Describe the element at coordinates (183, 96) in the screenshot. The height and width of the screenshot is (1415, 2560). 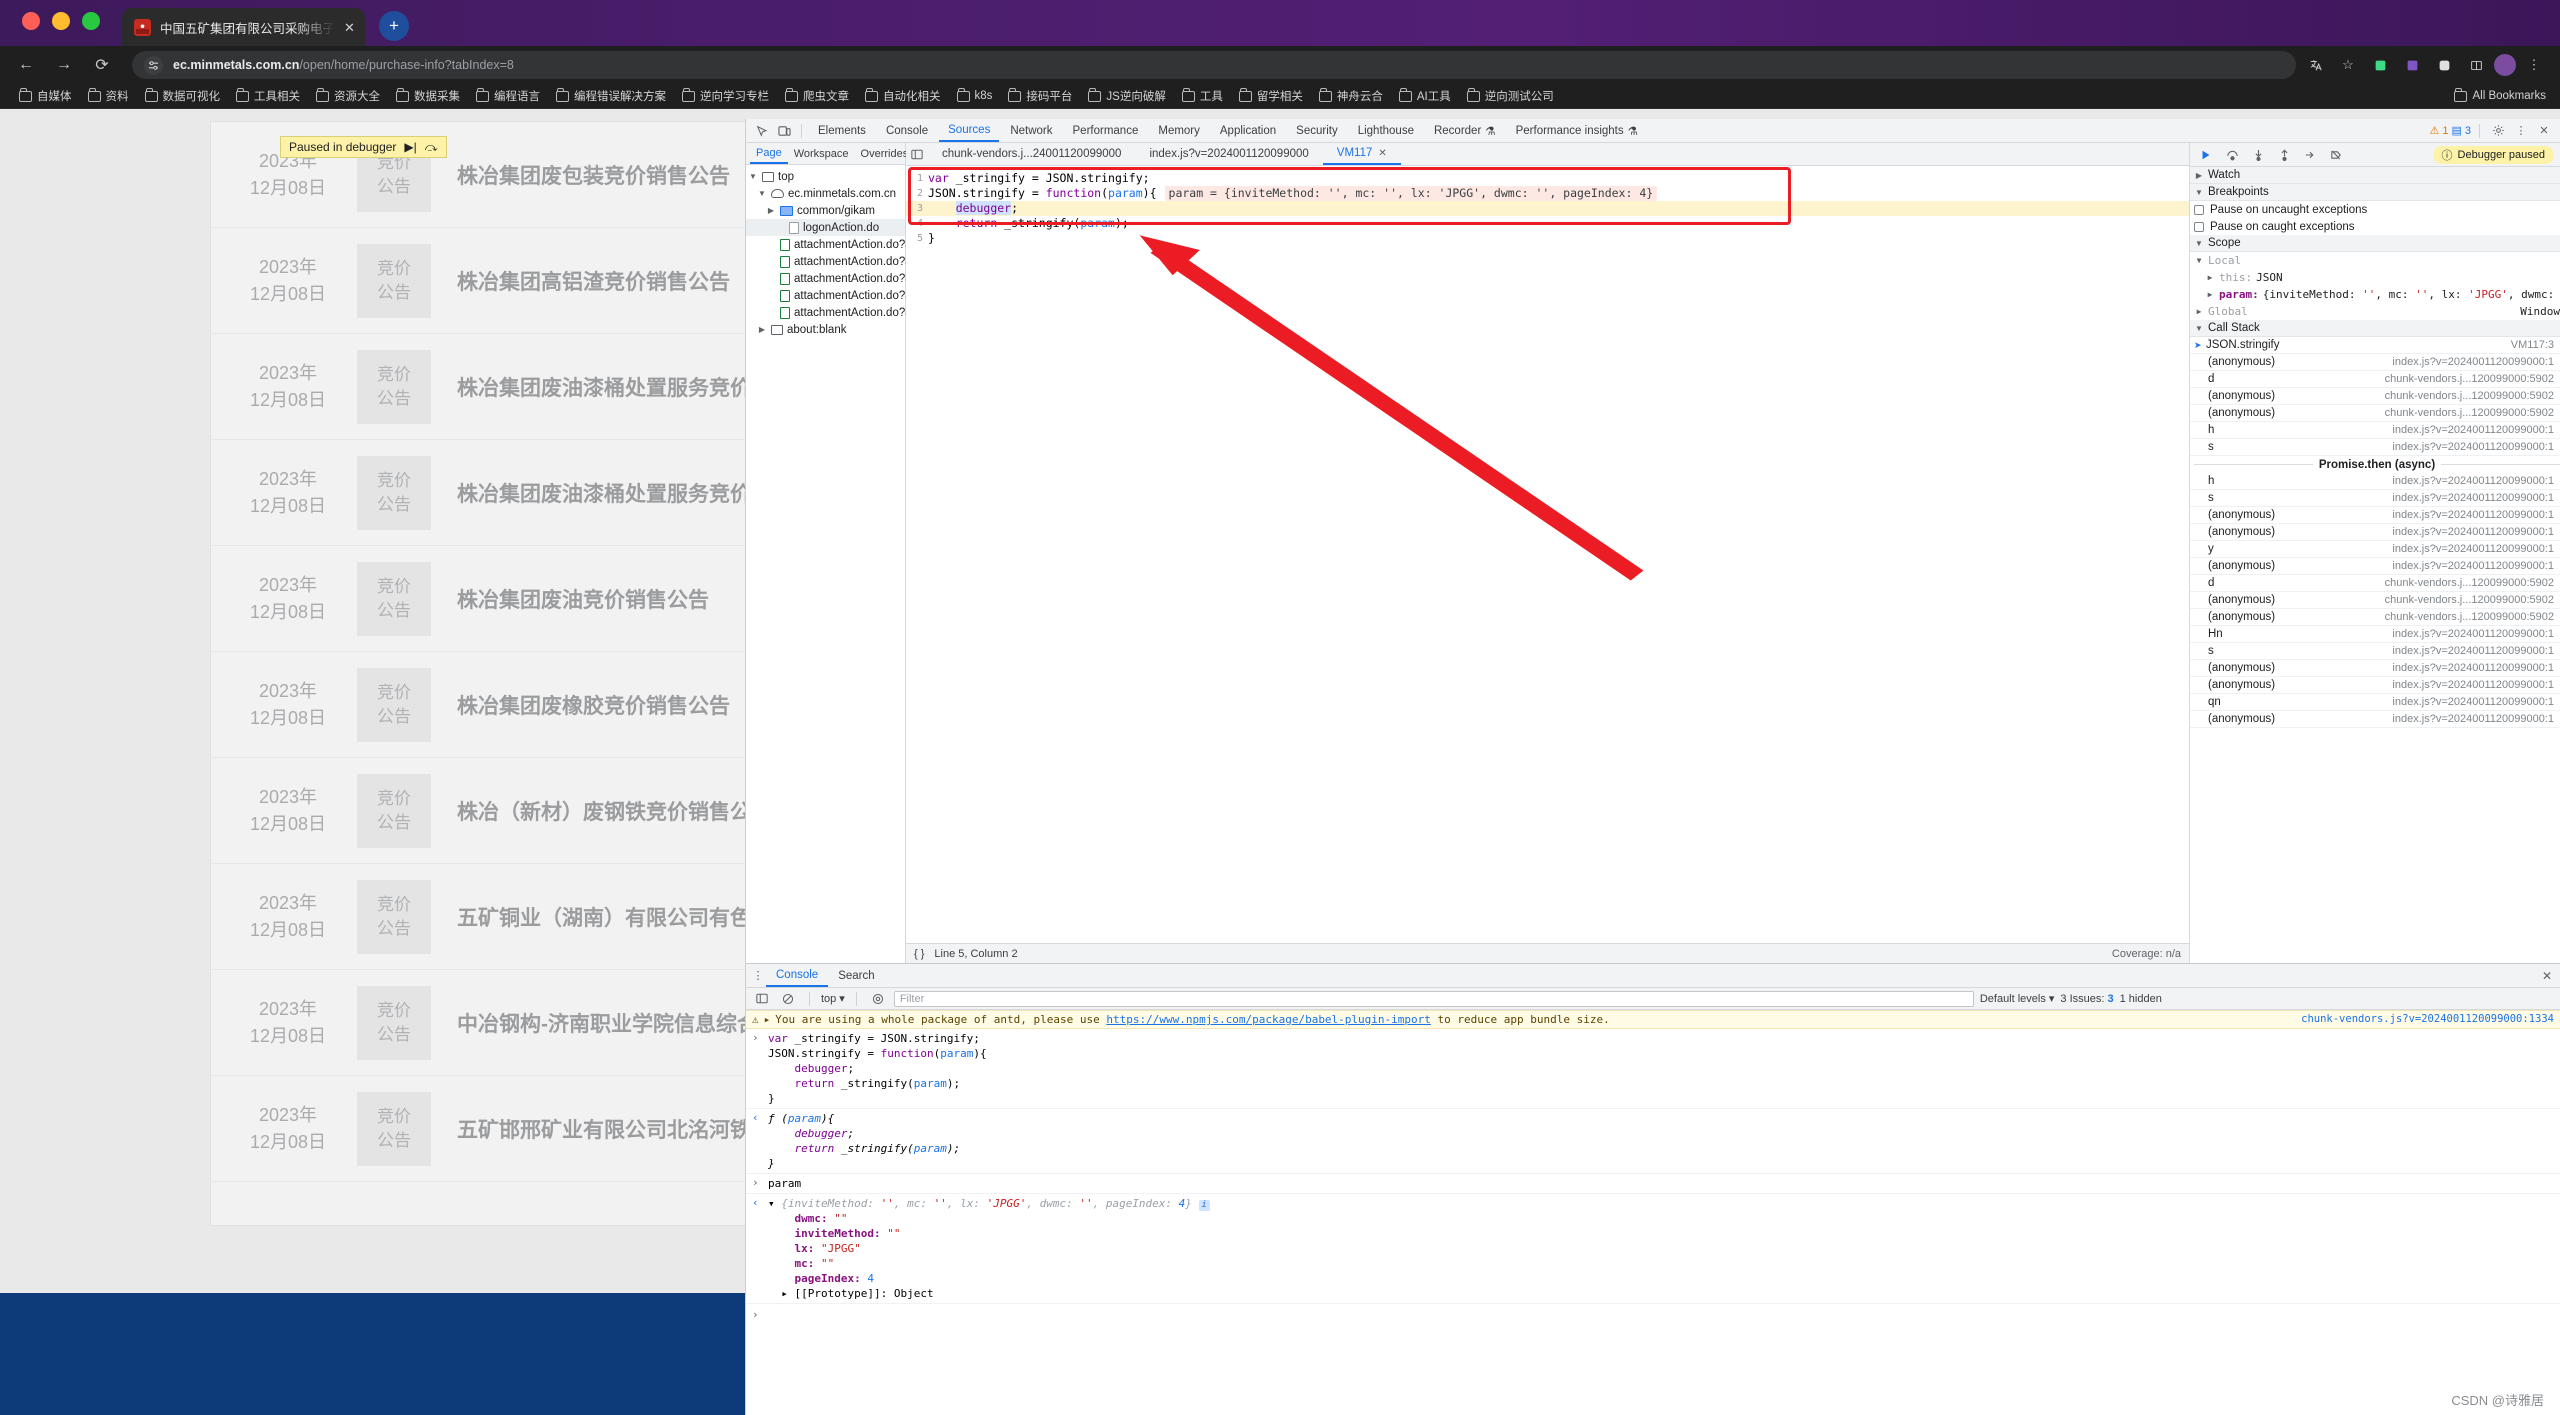
I see `bookmark-item: 数据可视化` at that location.